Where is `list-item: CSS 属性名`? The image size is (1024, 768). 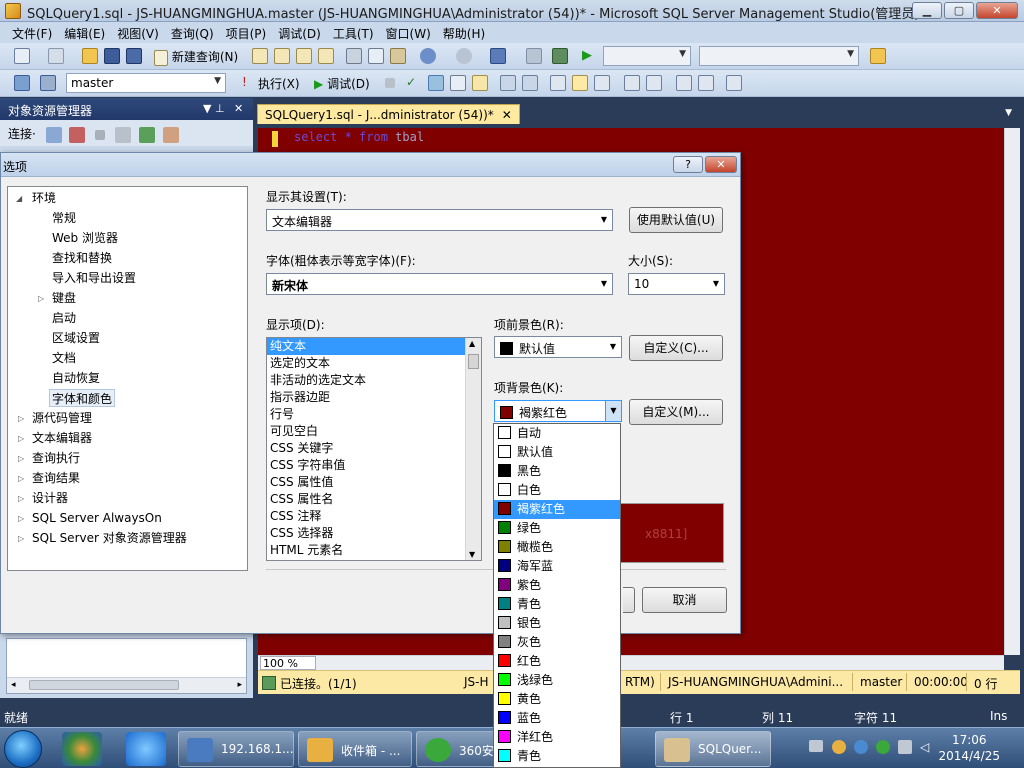
list-item: CSS 属性名 is located at coordinates (374, 499).